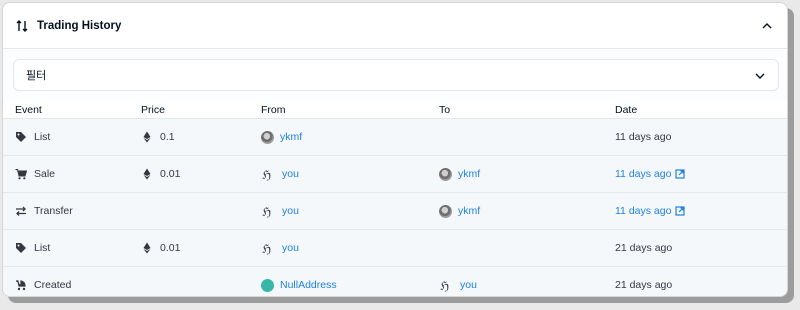 This screenshot has width=800, height=310. What do you see at coordinates (79, 25) in the screenshot?
I see `panel-title: Trading History` at bounding box center [79, 25].